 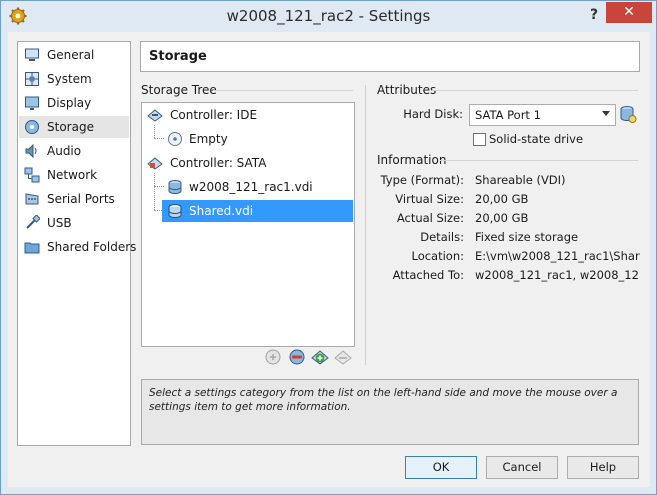 I want to click on storage-tree-label: Storage Tree, so click(x=179, y=90).